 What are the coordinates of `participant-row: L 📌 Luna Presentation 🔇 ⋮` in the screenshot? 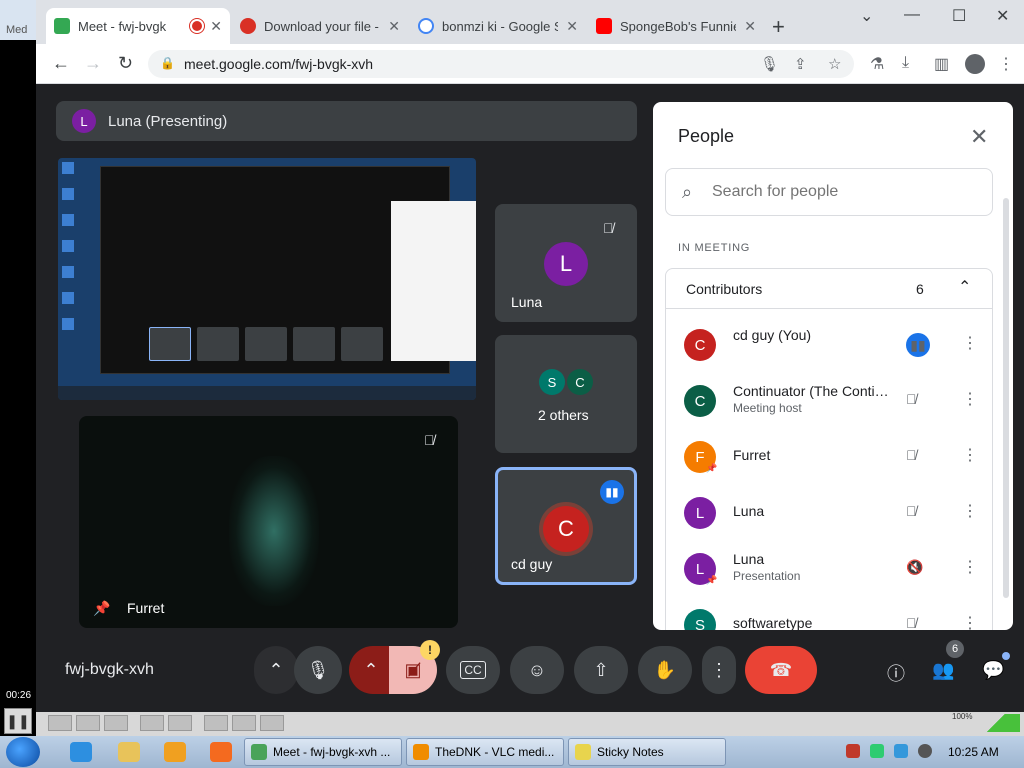 It's located at (829, 569).